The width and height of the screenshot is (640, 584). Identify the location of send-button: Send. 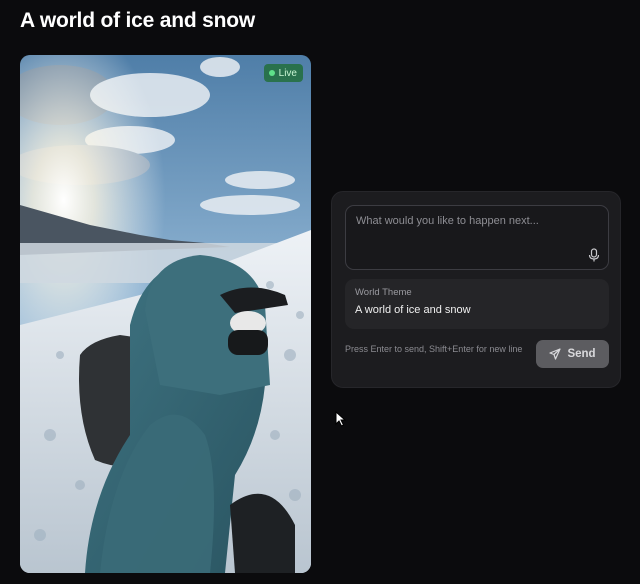
(572, 354).